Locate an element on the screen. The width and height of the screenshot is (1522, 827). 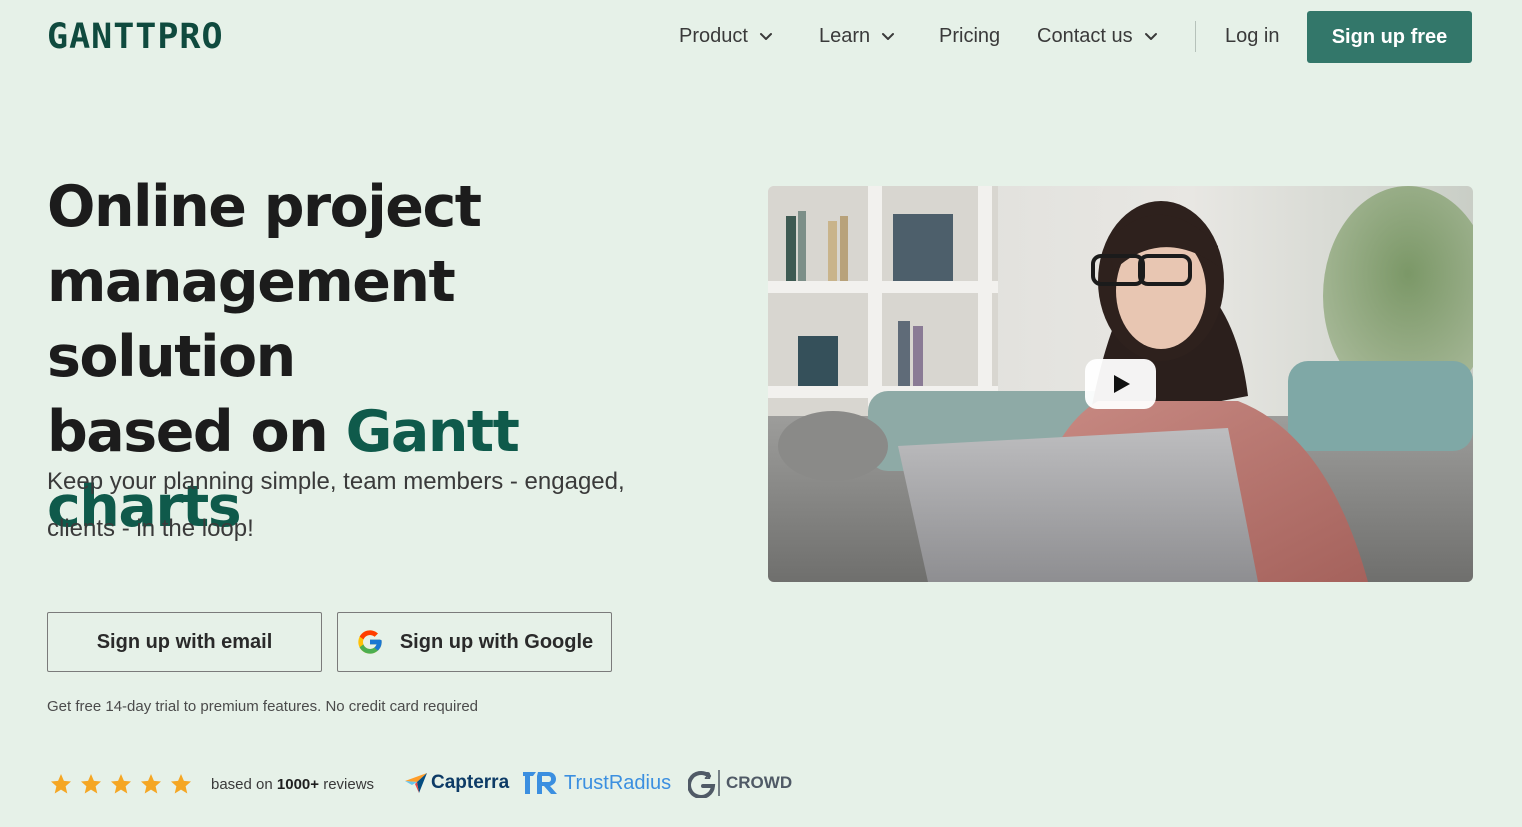
sign-up-with-email-button: Sign up with email is located at coordinates (184, 642).